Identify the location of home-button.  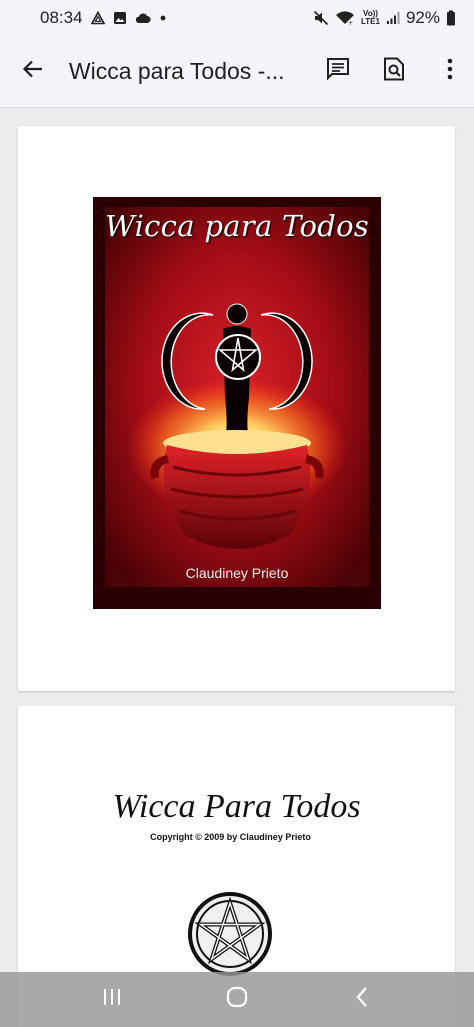
(237, 1000).